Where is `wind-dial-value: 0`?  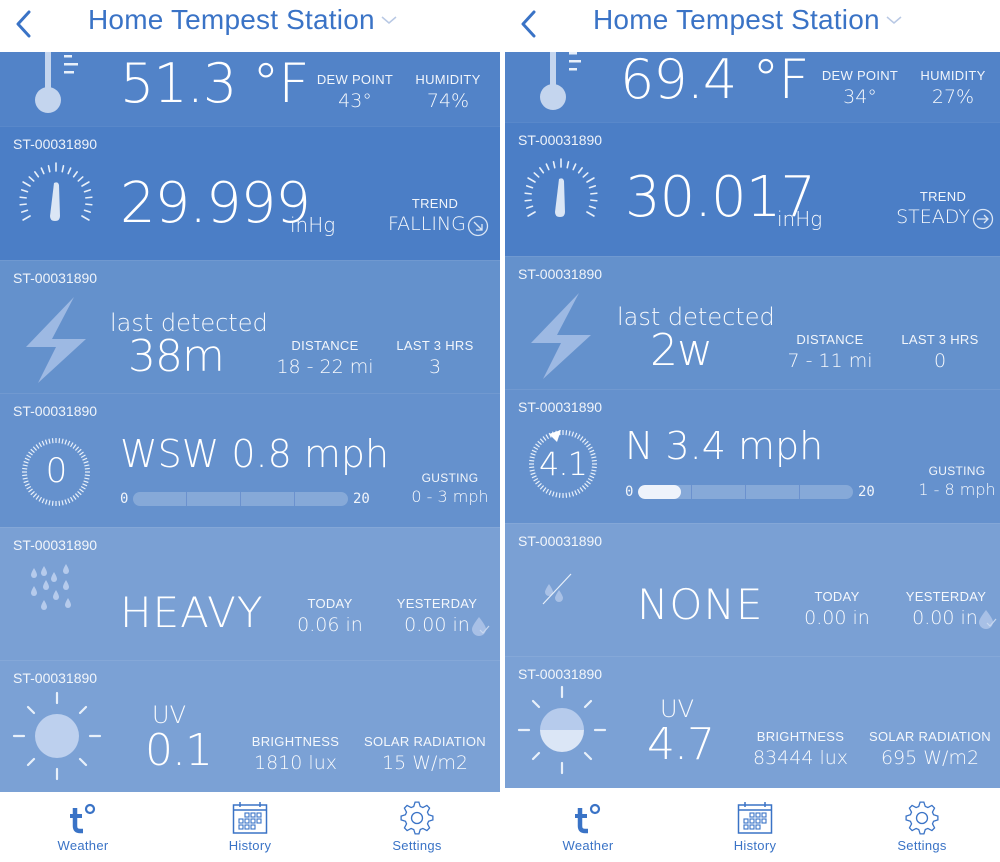
wind-dial-value: 0 is located at coordinates (56, 471).